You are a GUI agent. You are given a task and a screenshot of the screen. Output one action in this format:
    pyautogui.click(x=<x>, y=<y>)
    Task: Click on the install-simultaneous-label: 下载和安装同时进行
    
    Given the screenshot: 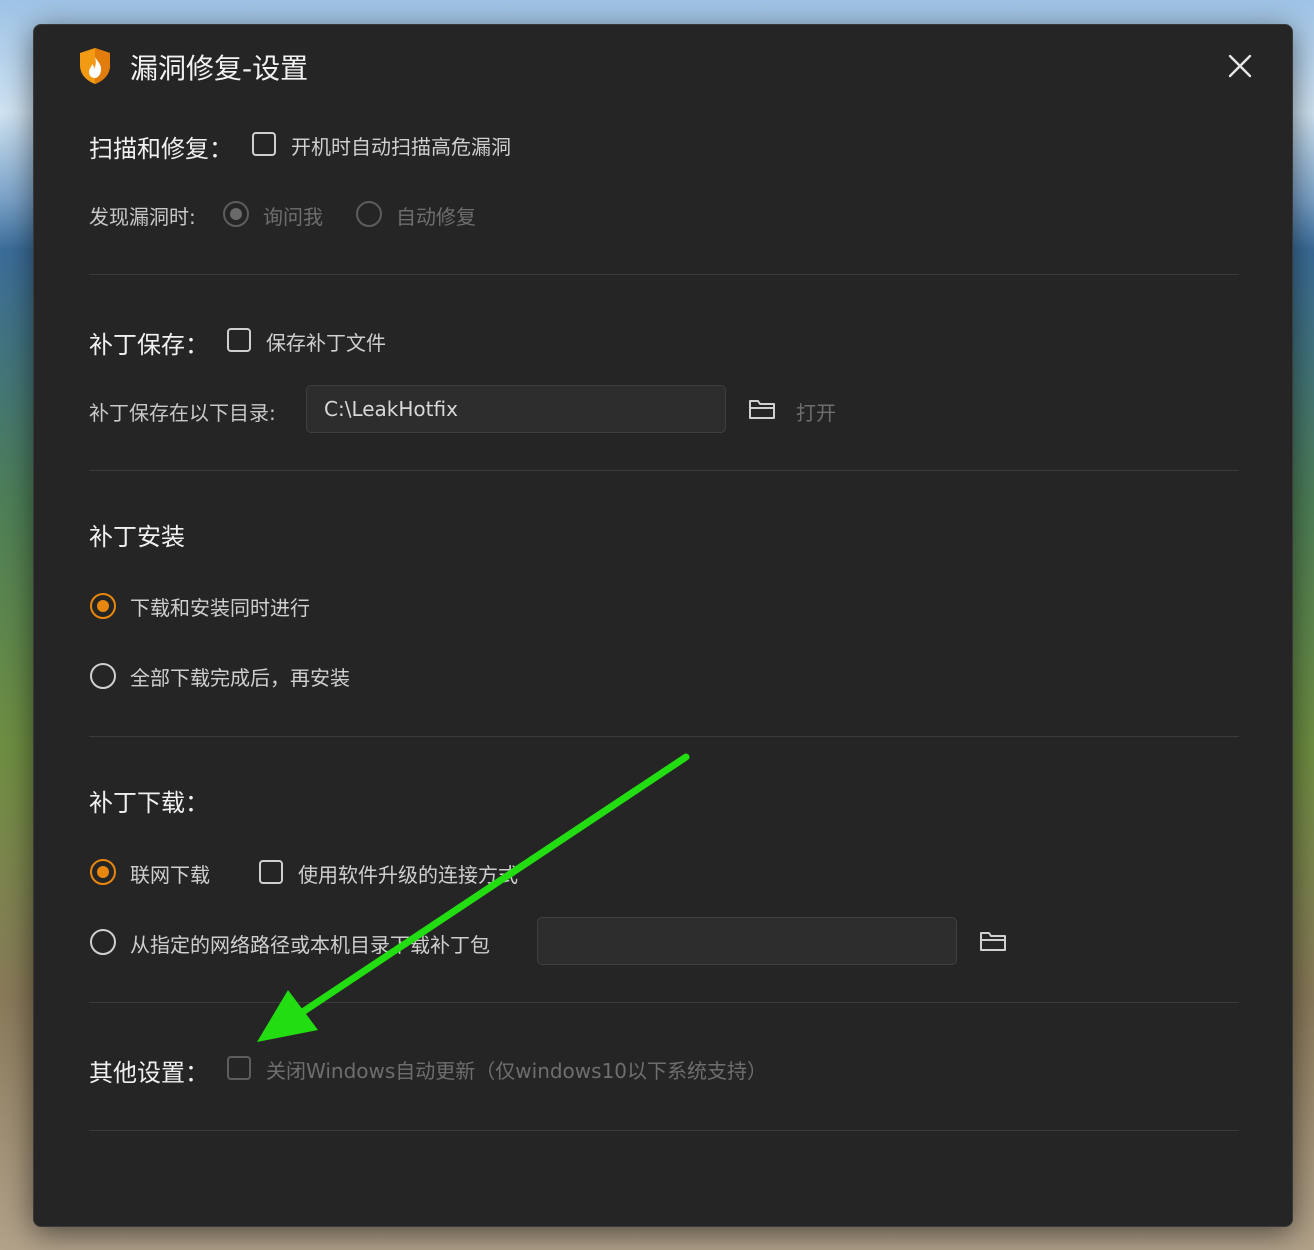 What is the action you would take?
    pyautogui.click(x=220, y=606)
    